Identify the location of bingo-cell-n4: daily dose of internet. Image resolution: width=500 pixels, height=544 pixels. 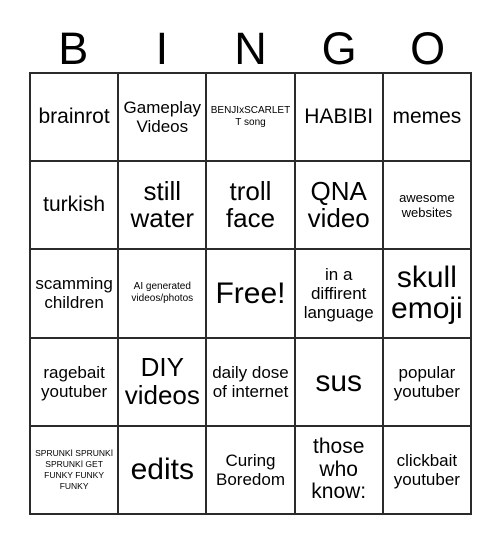
(251, 382).